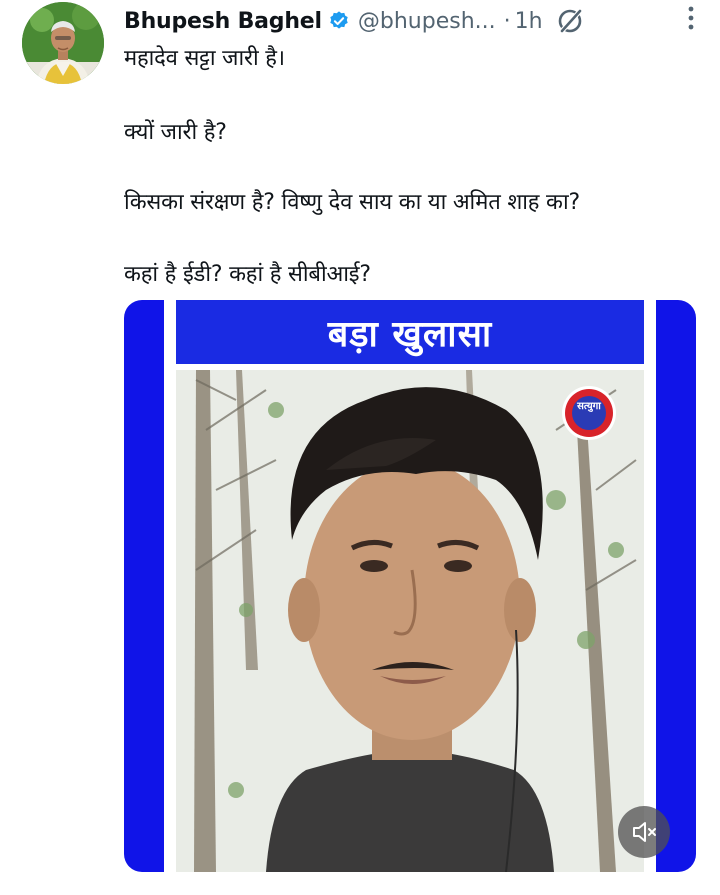  Describe the element at coordinates (247, 274) in the screenshot. I see `post-text-line: कहां है ईडी? कहां है सीबीआई?` at that location.